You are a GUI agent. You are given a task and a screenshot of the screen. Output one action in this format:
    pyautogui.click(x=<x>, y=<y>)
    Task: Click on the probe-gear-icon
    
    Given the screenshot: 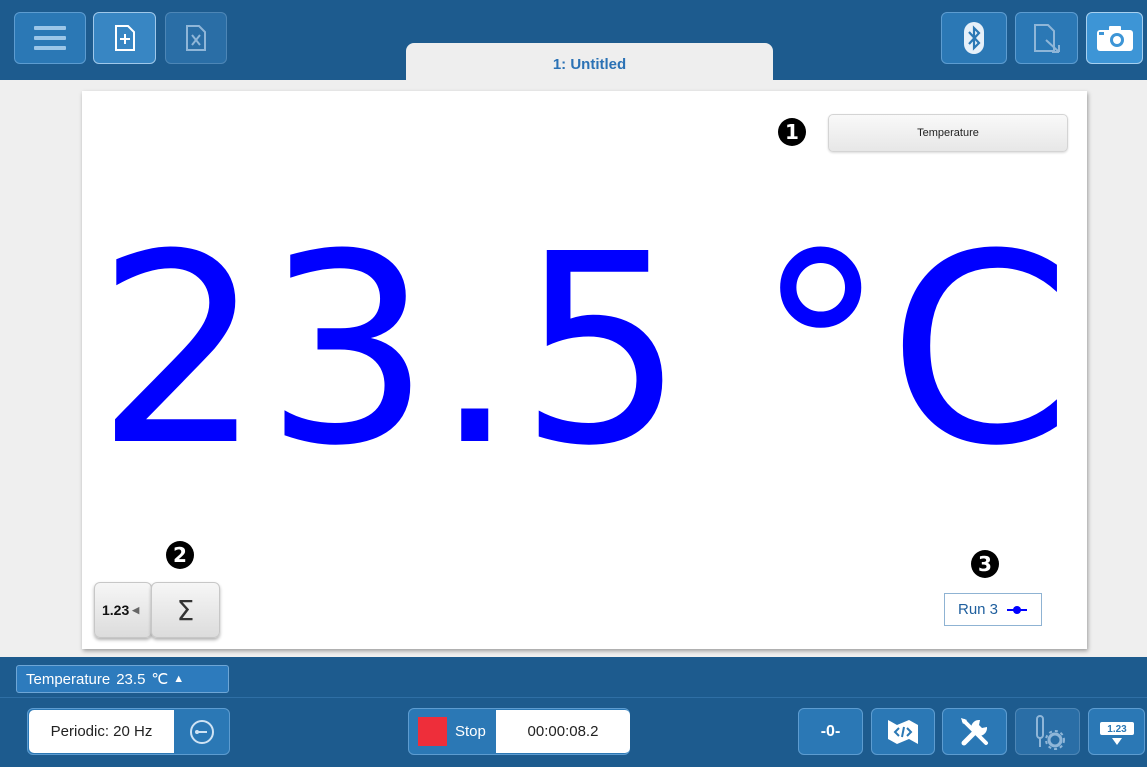 What is the action you would take?
    pyautogui.click(x=1050, y=732)
    